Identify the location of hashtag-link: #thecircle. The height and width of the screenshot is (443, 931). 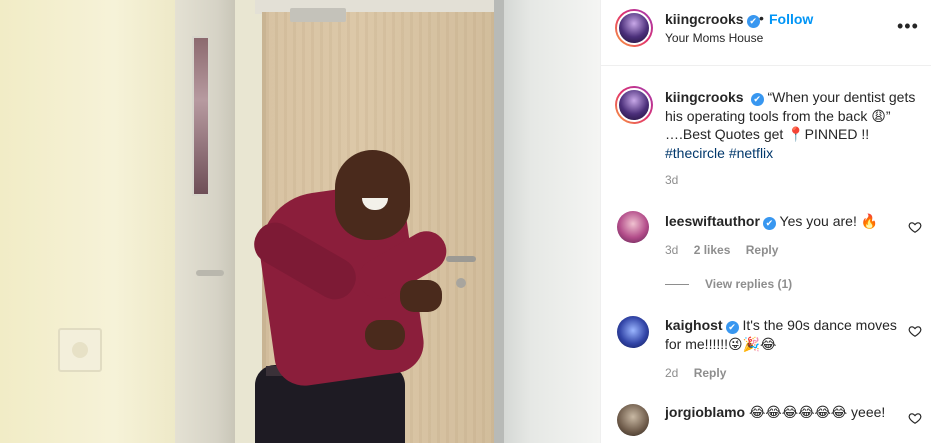
(695, 153).